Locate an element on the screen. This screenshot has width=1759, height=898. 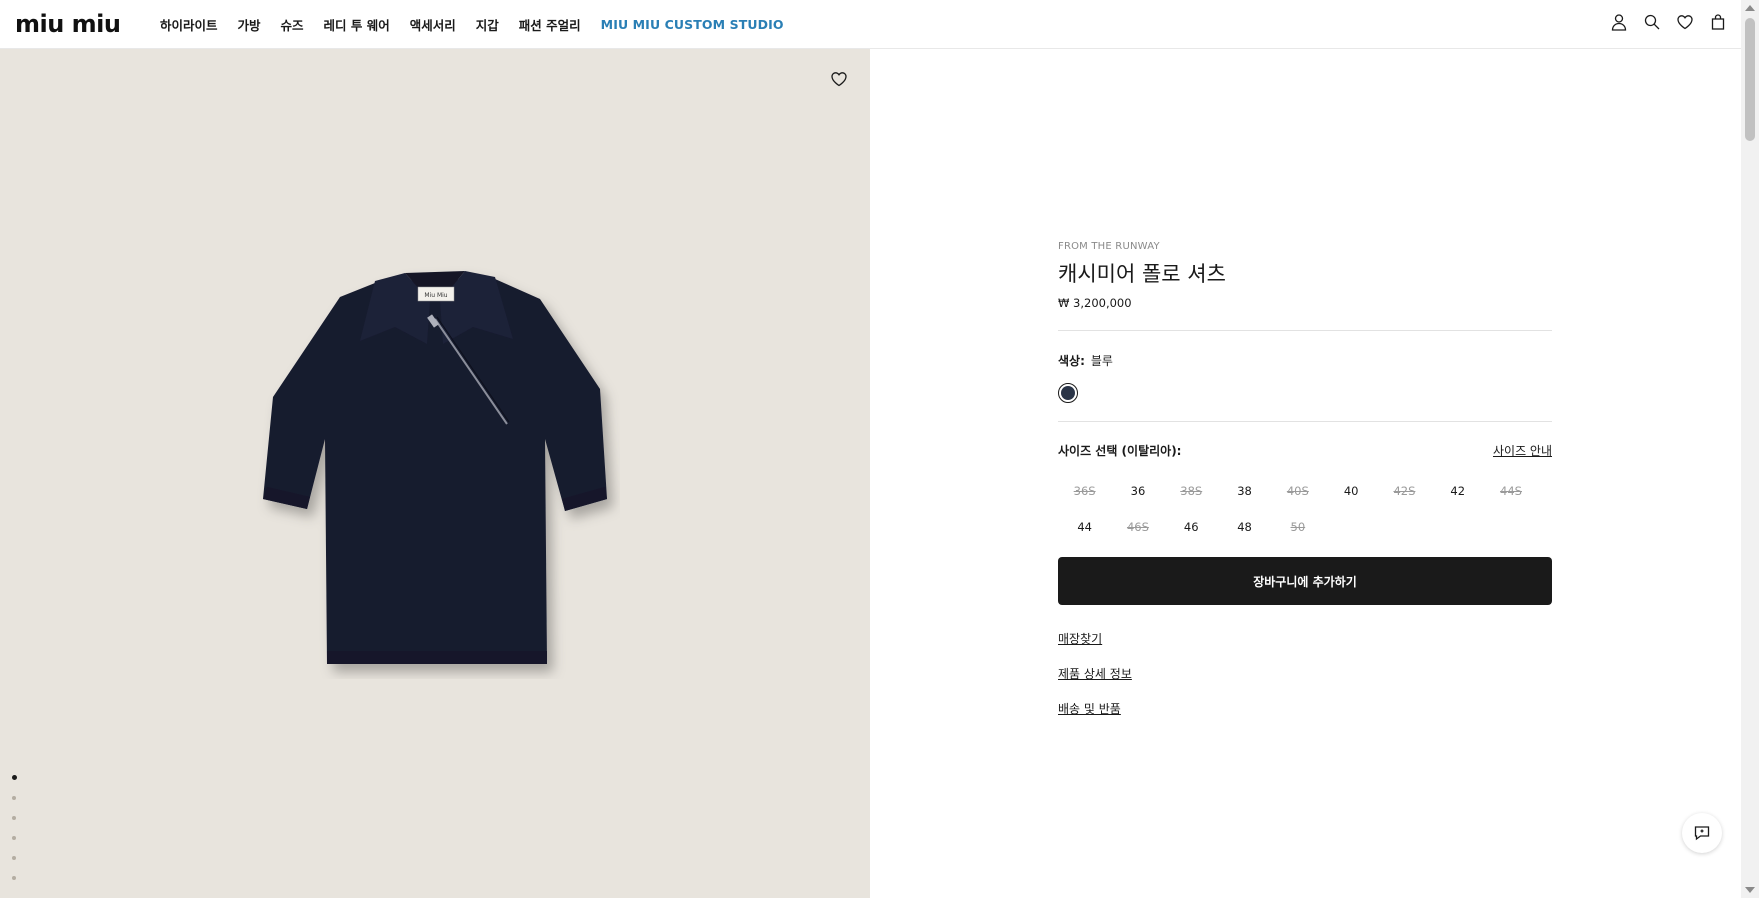
size-option-46s: 46S is located at coordinates (1137, 527).